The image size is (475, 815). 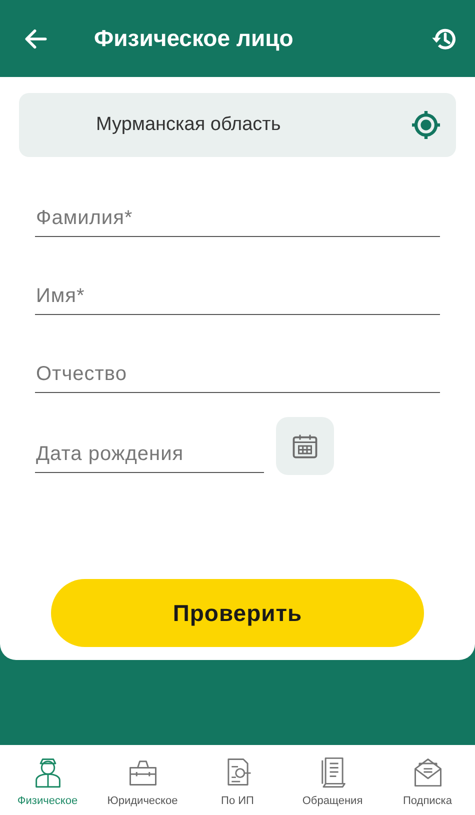 I want to click on input-field: Фамилия*, so click(x=237, y=219).